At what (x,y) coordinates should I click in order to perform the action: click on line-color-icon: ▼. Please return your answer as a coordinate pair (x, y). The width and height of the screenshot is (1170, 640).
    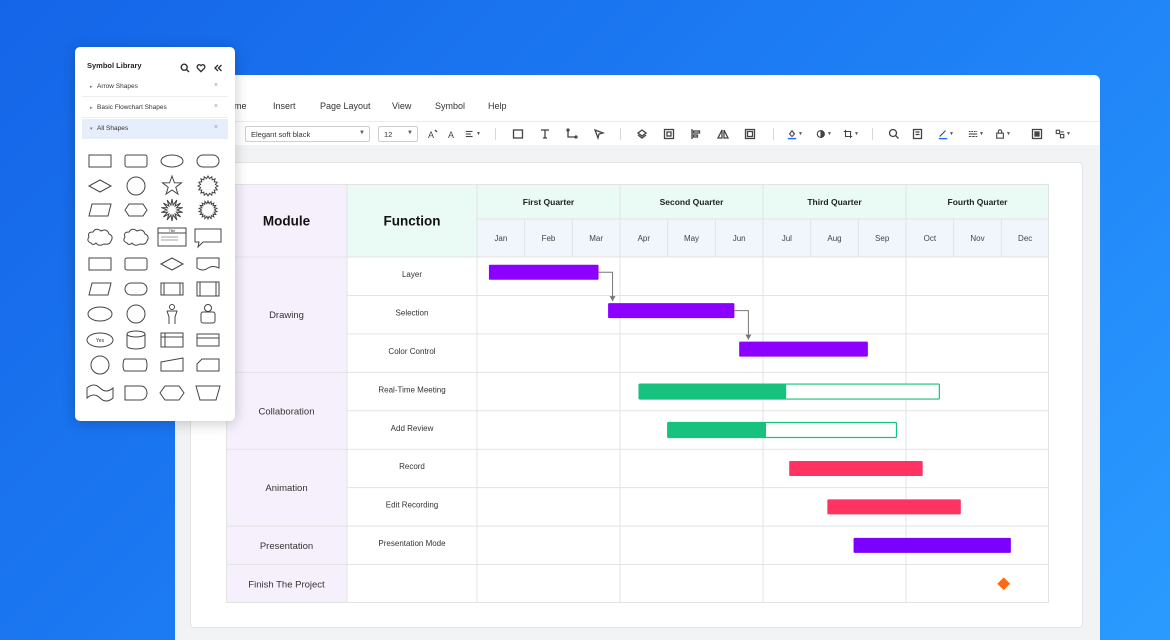
    Looking at the image, I should click on (946, 134).